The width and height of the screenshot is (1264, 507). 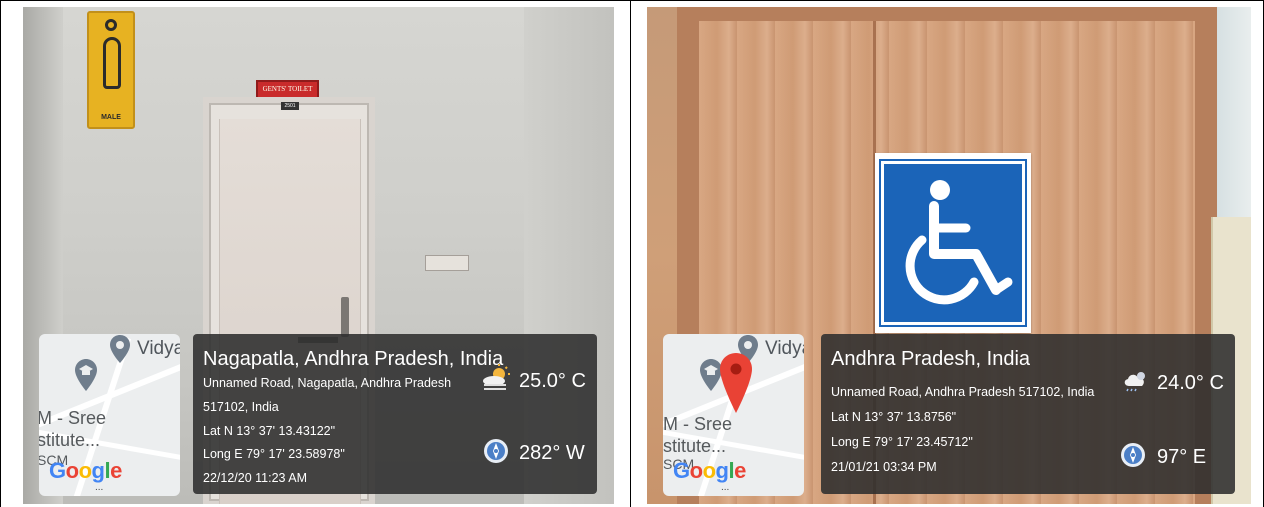 What do you see at coordinates (0, 253) in the screenshot?
I see `table-border-left` at bounding box center [0, 253].